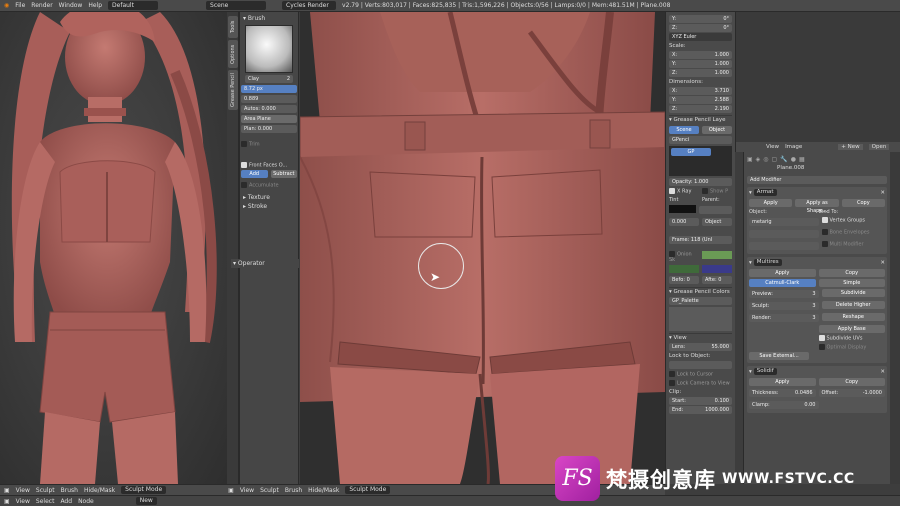 The width and height of the screenshot is (900, 506). What do you see at coordinates (133, 5) in the screenshot?
I see `screen-layout-select: Default` at bounding box center [133, 5].